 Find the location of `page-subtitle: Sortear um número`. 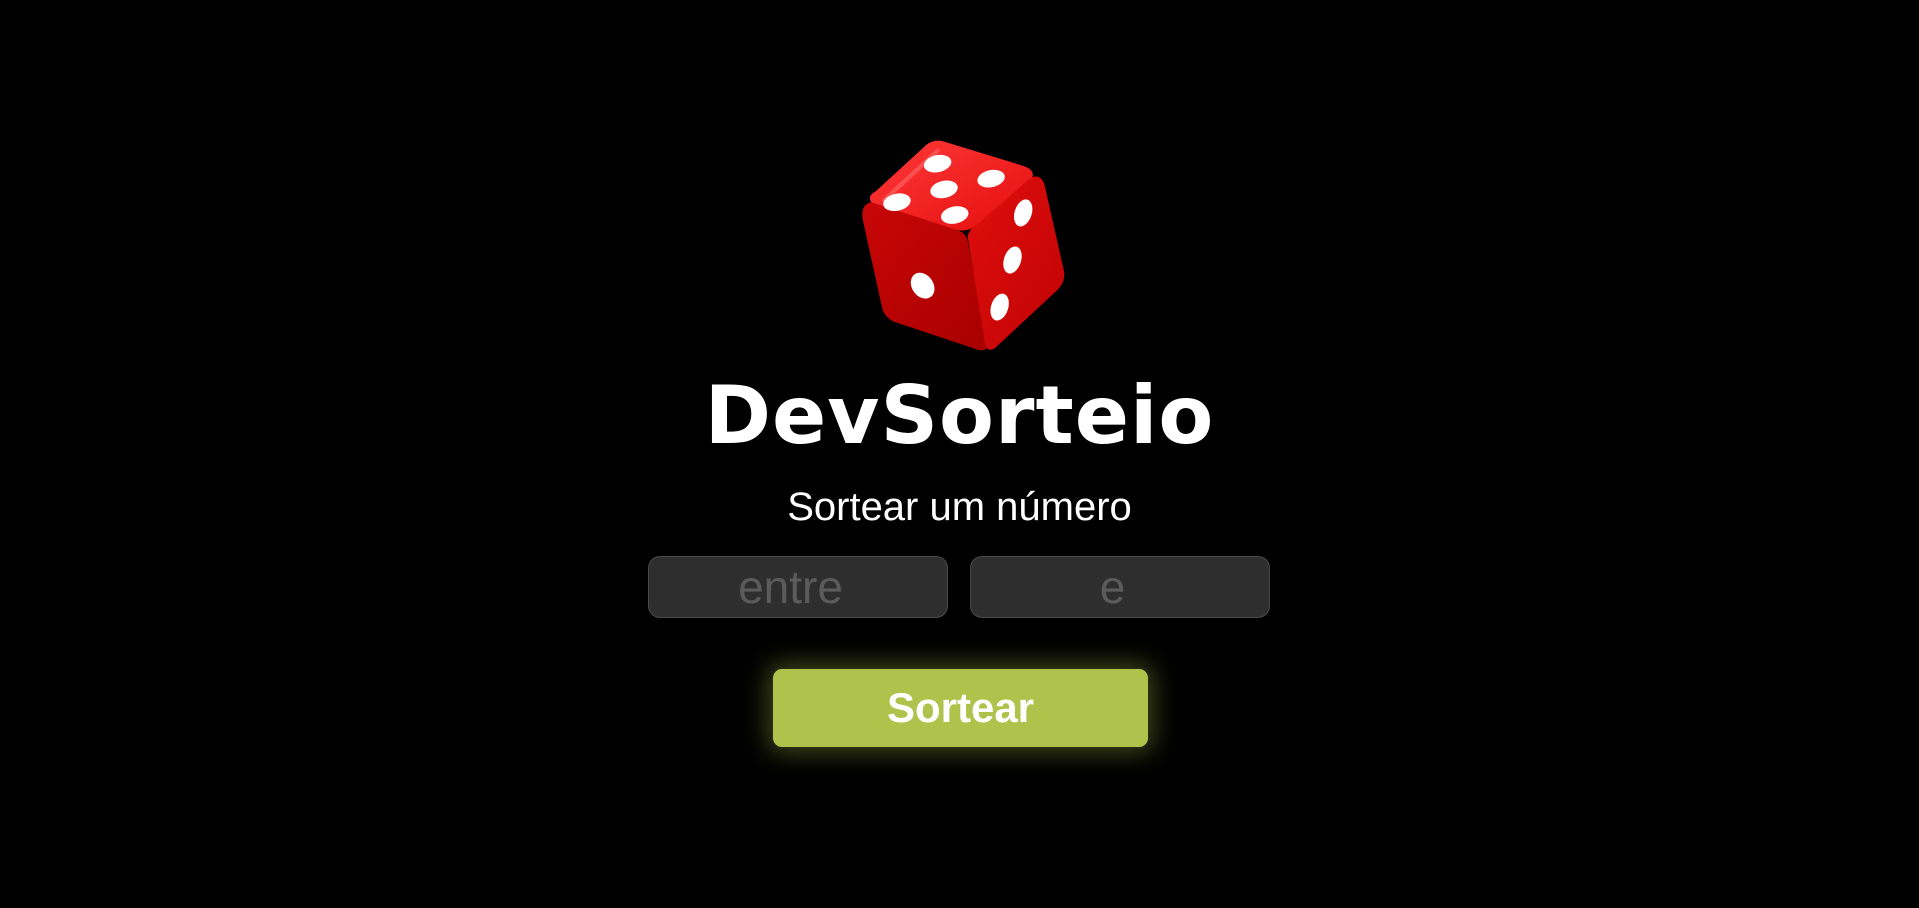

page-subtitle: Sortear um número is located at coordinates (959, 507).